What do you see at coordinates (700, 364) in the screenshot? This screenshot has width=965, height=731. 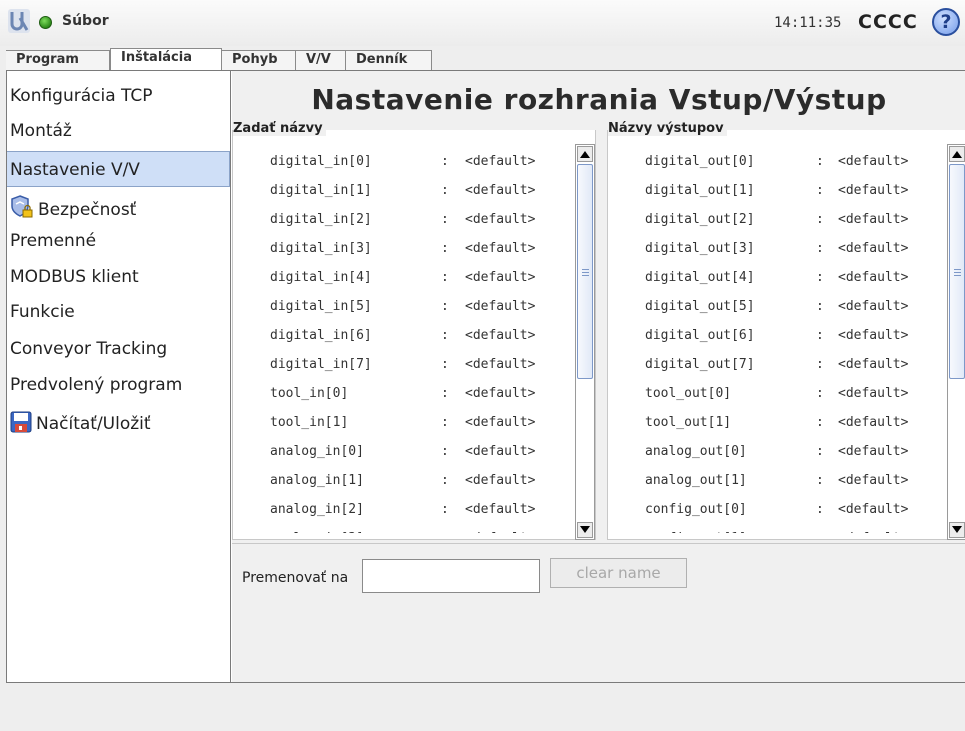 I see `io-signal-name: digital_out[7]` at bounding box center [700, 364].